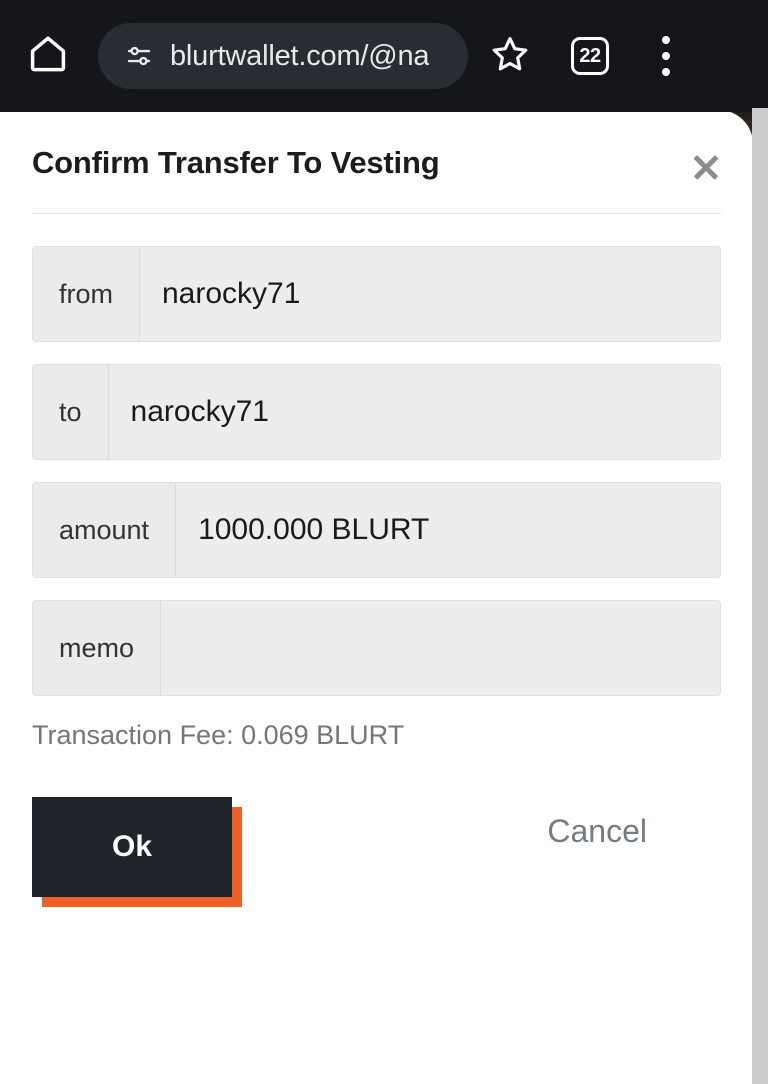 Image resolution: width=768 pixels, height=1084 pixels. What do you see at coordinates (414, 412) in the screenshot?
I see `field-value-to: narocky71` at bounding box center [414, 412].